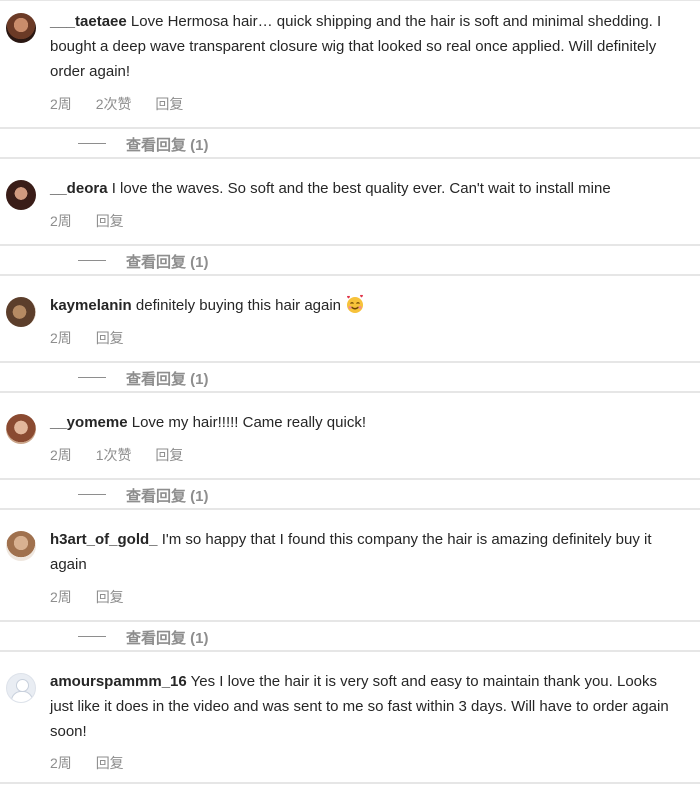 The width and height of the screenshot is (700, 800). What do you see at coordinates (238, 305) in the screenshot?
I see `comment-body: definitely buying this hair again` at bounding box center [238, 305].